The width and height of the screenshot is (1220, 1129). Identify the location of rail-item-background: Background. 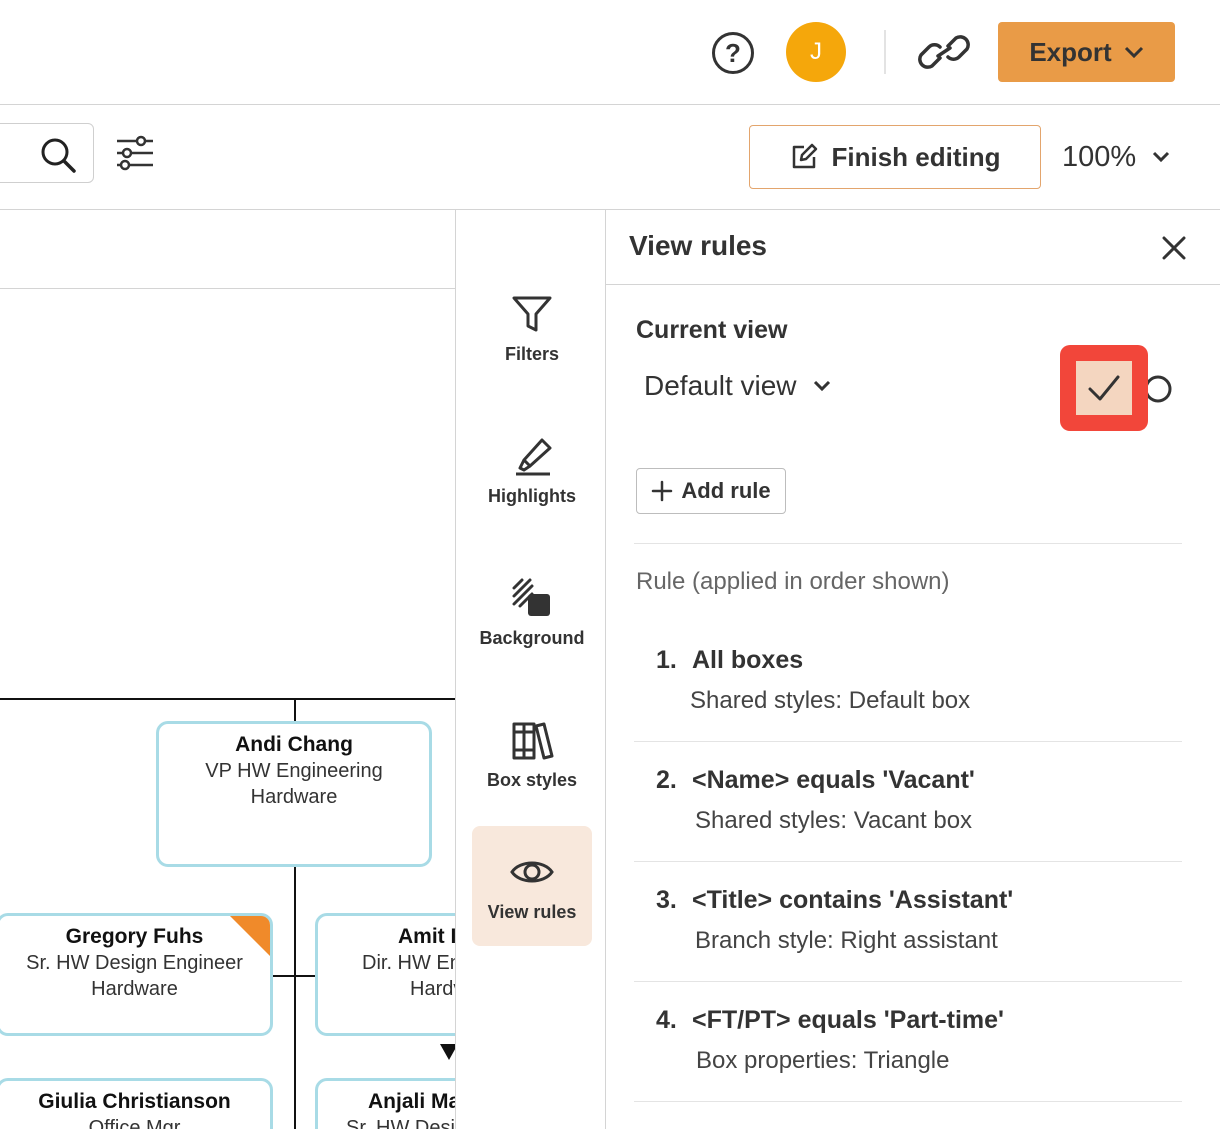
(532, 612).